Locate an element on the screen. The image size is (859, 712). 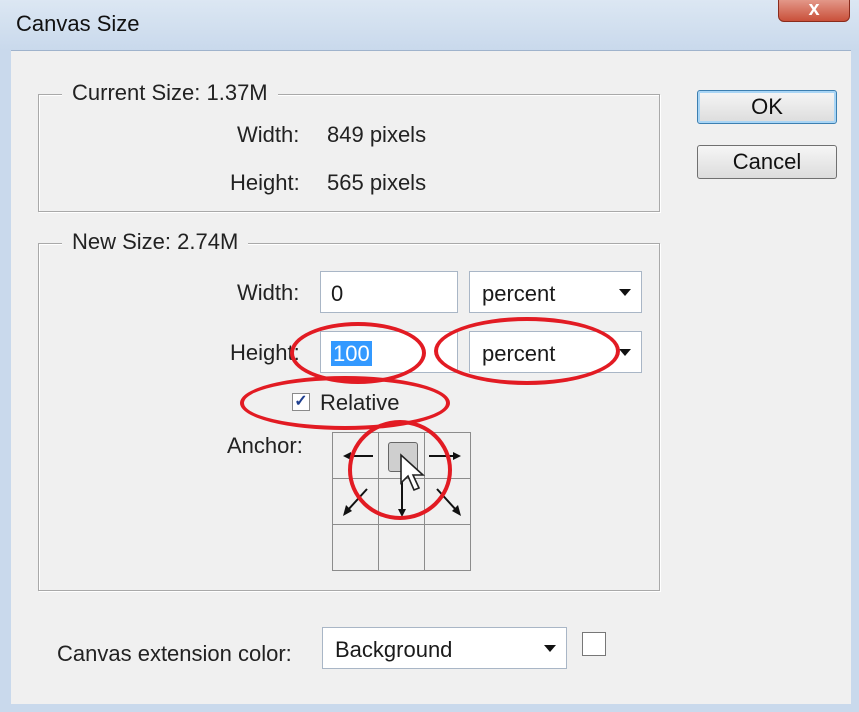
checkmark-icon: ✓ is located at coordinates (301, 401).